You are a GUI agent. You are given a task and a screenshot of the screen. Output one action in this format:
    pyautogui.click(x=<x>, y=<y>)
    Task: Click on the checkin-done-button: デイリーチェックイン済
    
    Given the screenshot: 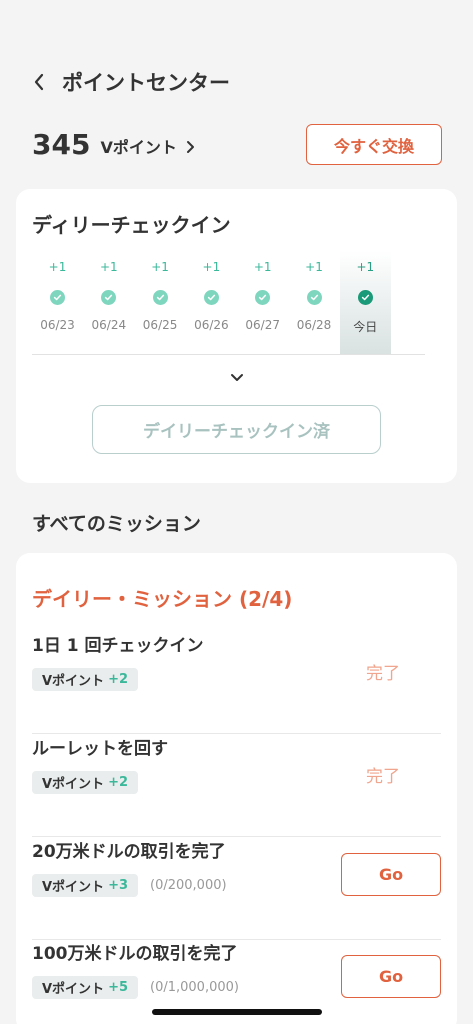 What is the action you would take?
    pyautogui.click(x=236, y=429)
    